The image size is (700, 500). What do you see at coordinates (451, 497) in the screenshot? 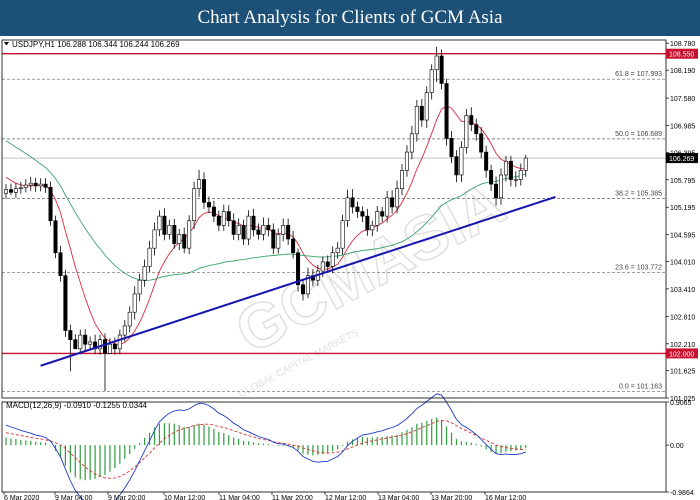
I see `time-tick-label: 13 Mar 20:00` at bounding box center [451, 497].